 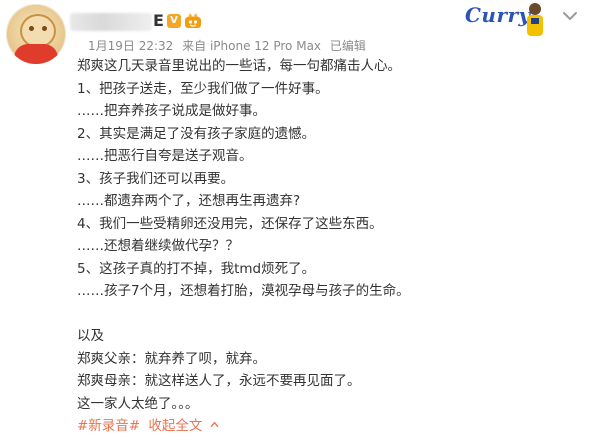 What do you see at coordinates (214, 424) in the screenshot?
I see `chevron-up-icon` at bounding box center [214, 424].